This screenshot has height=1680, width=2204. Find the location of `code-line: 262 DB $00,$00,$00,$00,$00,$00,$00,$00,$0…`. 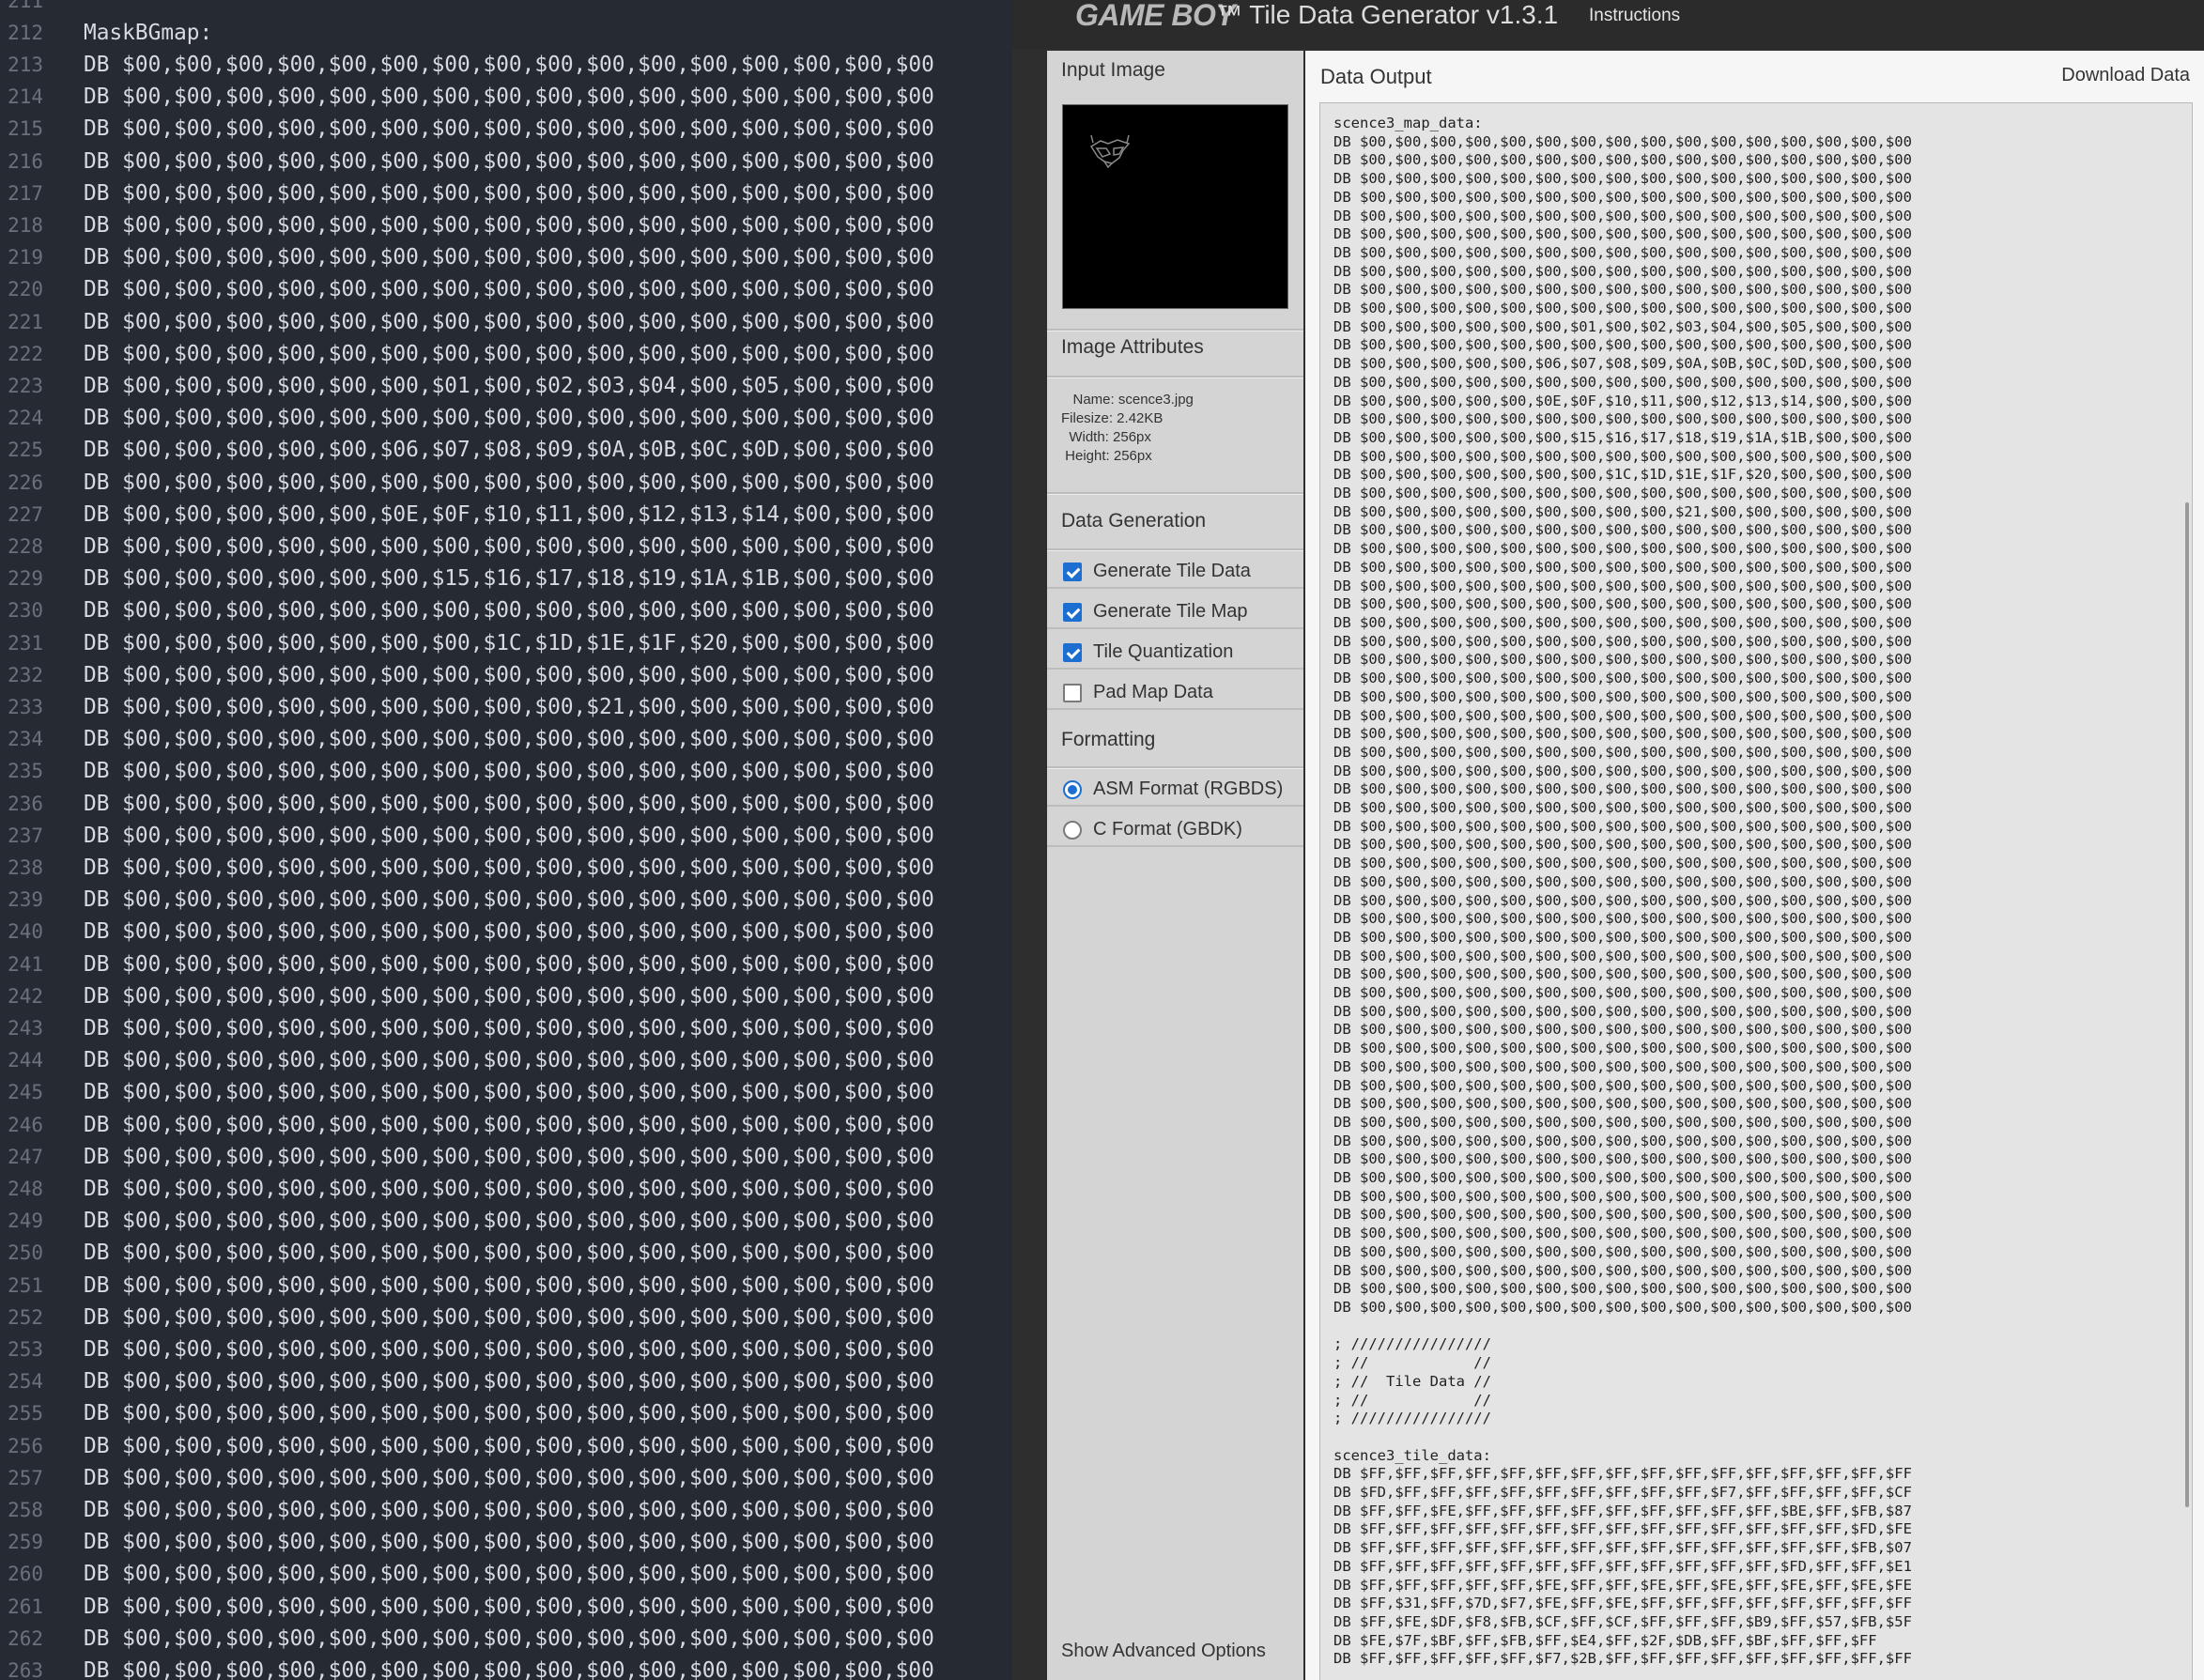

code-line: 262 DB $00,$00,$00,$00,$00,$00,$00,$00,$0… is located at coordinates (506, 1639).